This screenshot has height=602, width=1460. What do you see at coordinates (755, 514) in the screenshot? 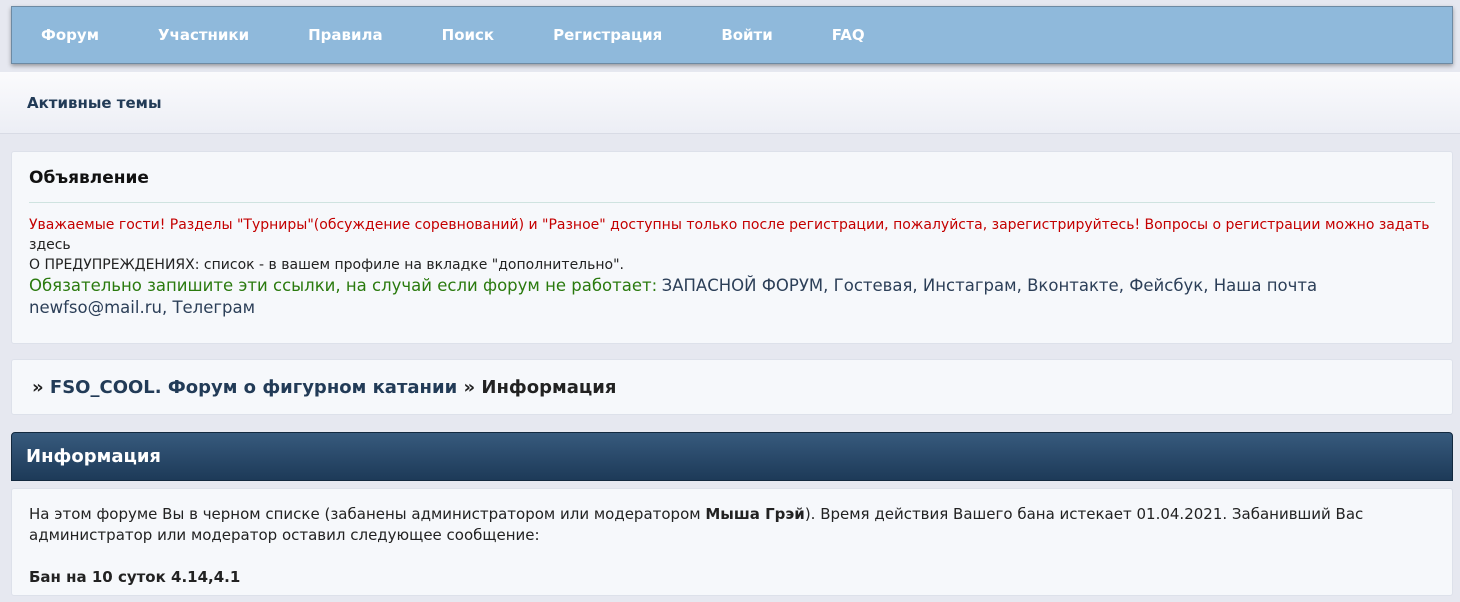
I see `moderator-name: Мыша Грэй` at bounding box center [755, 514].